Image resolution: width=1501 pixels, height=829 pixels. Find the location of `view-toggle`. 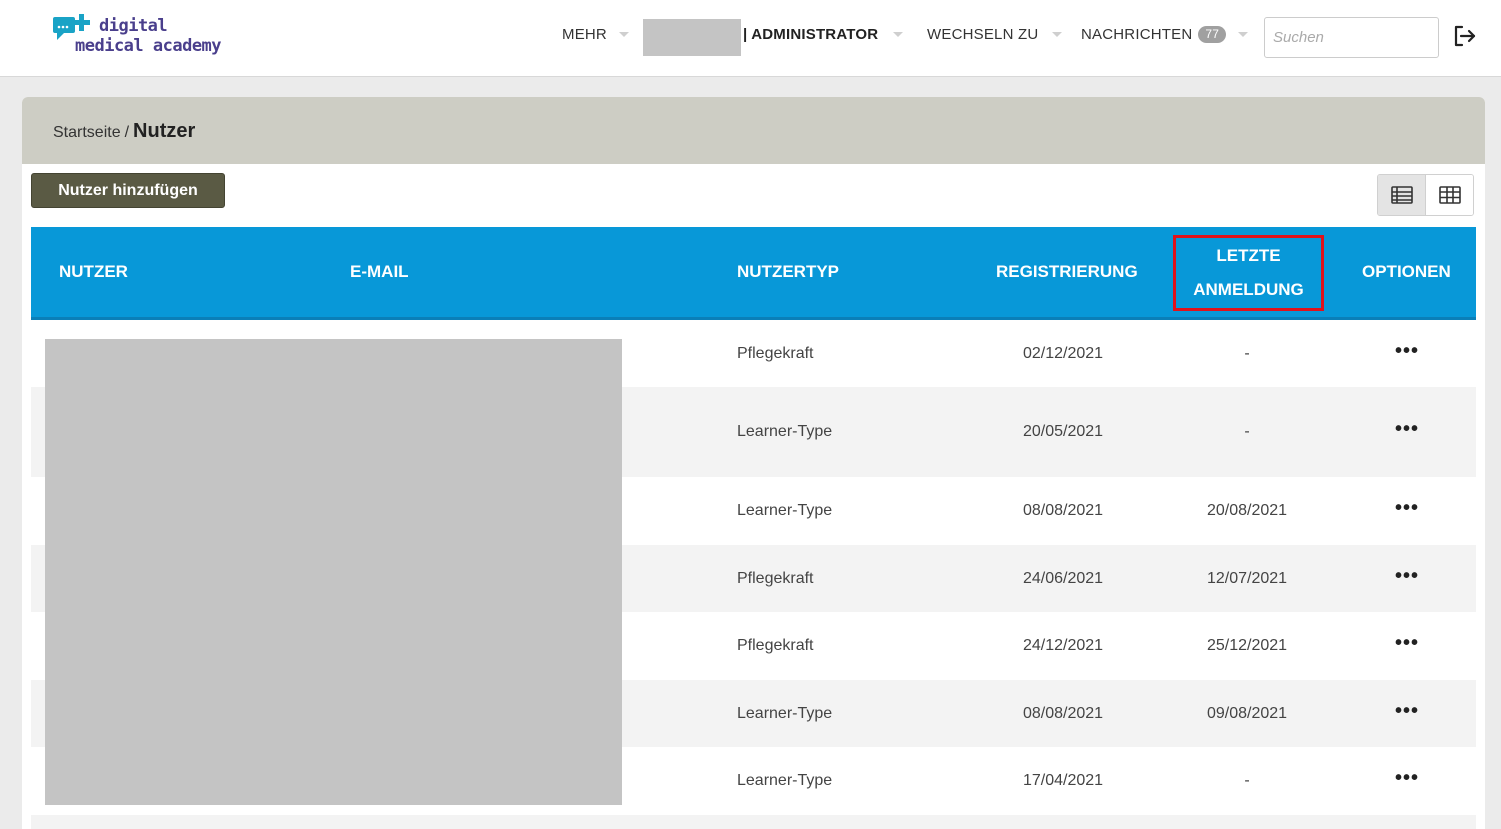

view-toggle is located at coordinates (1425, 195).